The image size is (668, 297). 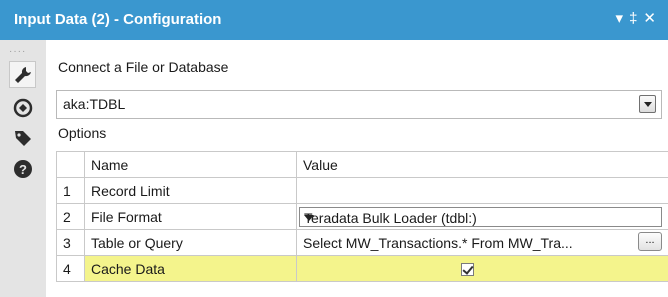 I want to click on header-value: Value, so click(x=482, y=164).